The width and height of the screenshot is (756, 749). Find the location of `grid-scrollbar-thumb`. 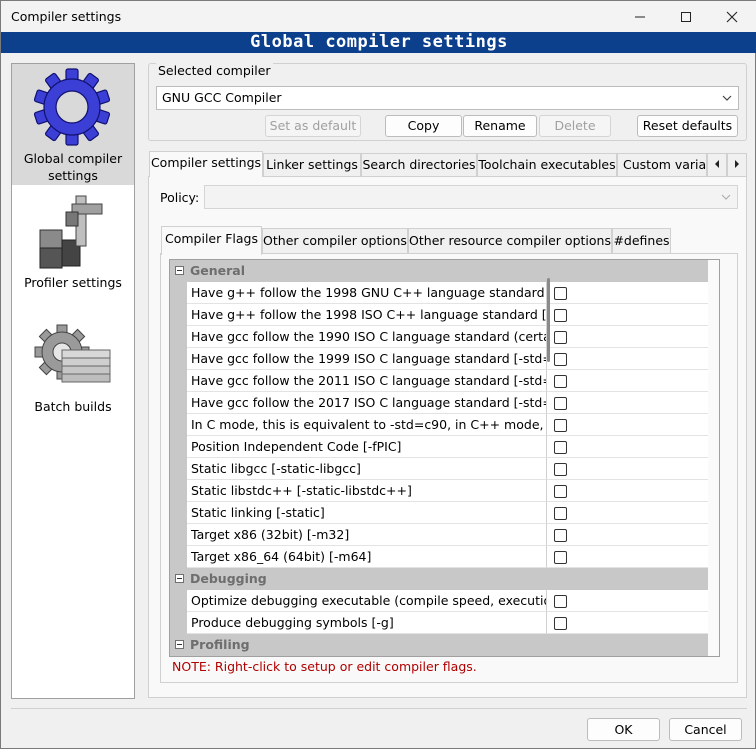

grid-scrollbar-thumb is located at coordinates (548, 320).